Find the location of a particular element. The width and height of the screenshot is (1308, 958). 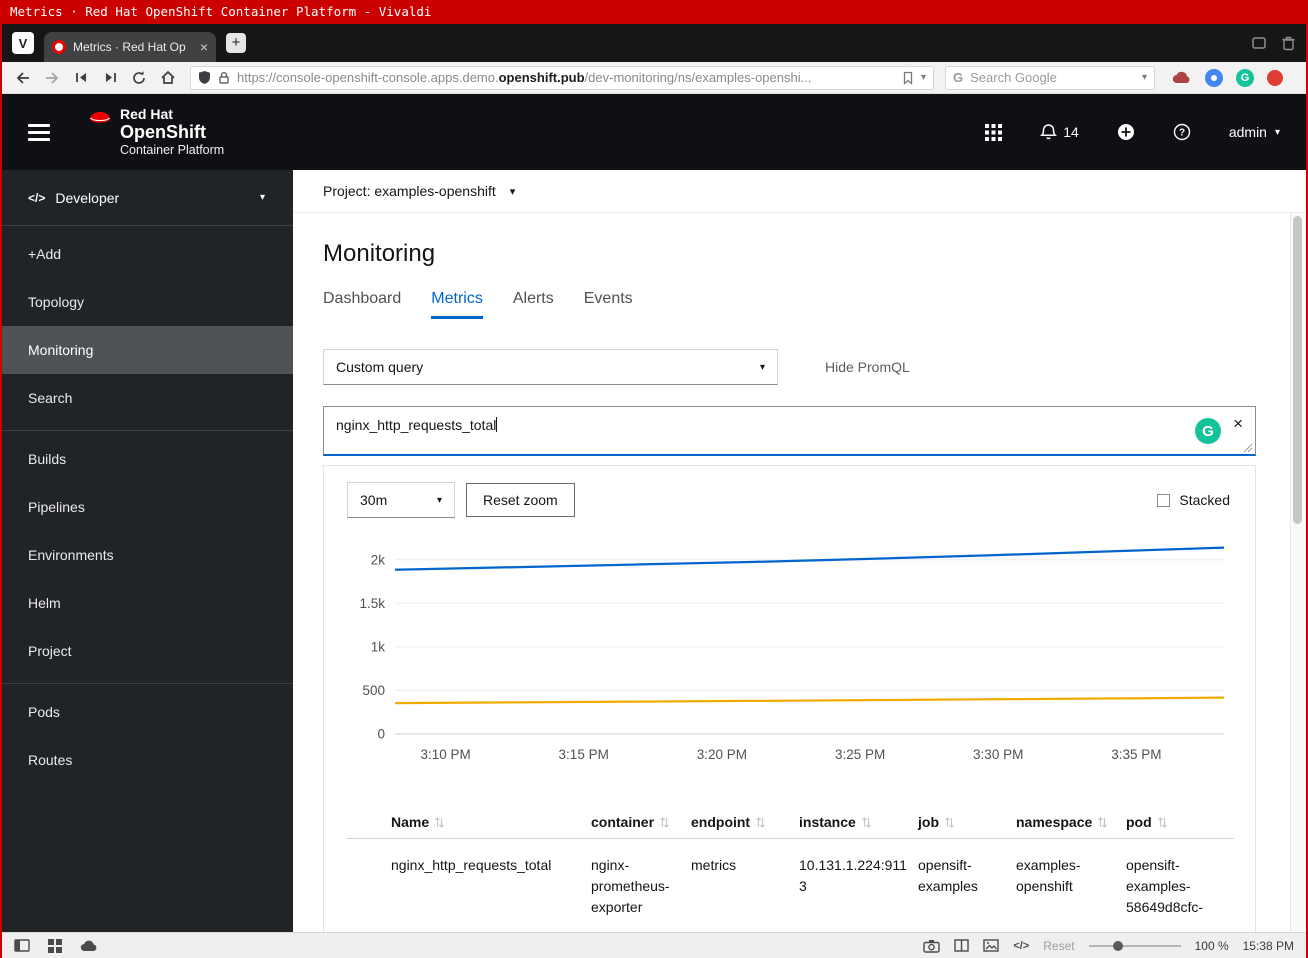

tiling-layout-icon is located at coordinates (962, 945).